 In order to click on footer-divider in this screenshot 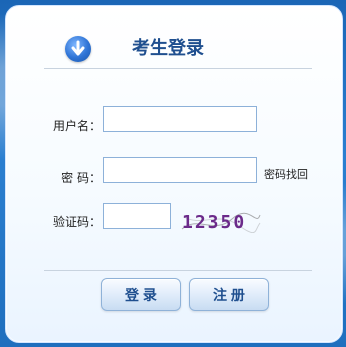, I will do `click(178, 270)`.